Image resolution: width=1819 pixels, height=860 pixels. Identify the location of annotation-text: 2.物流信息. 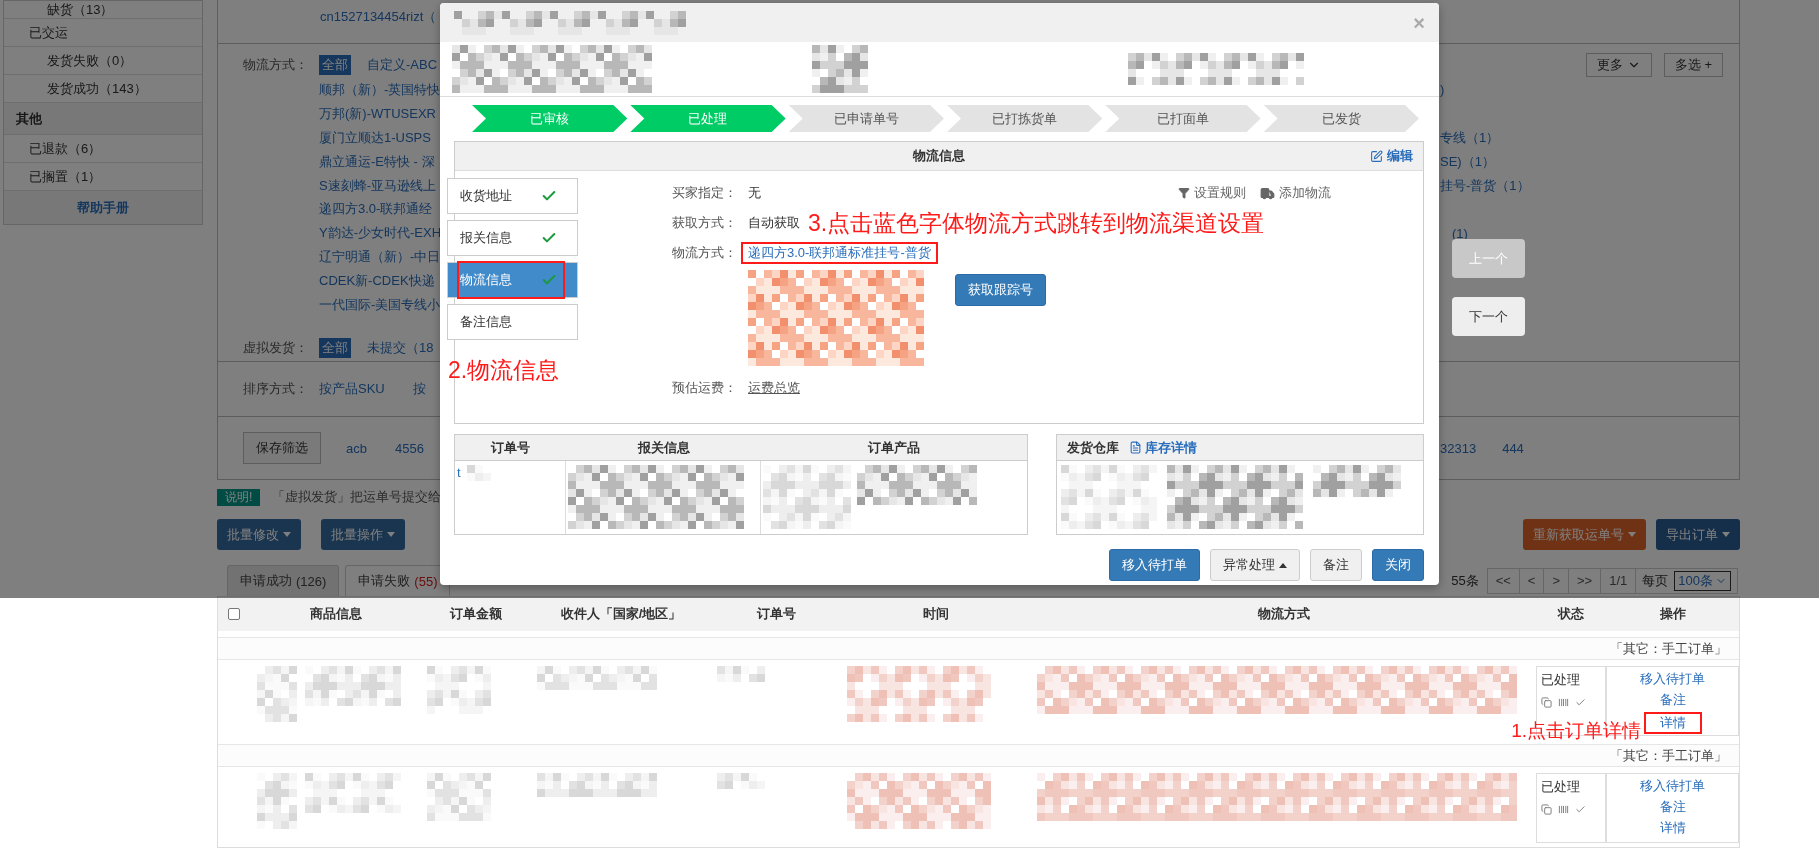
(504, 370).